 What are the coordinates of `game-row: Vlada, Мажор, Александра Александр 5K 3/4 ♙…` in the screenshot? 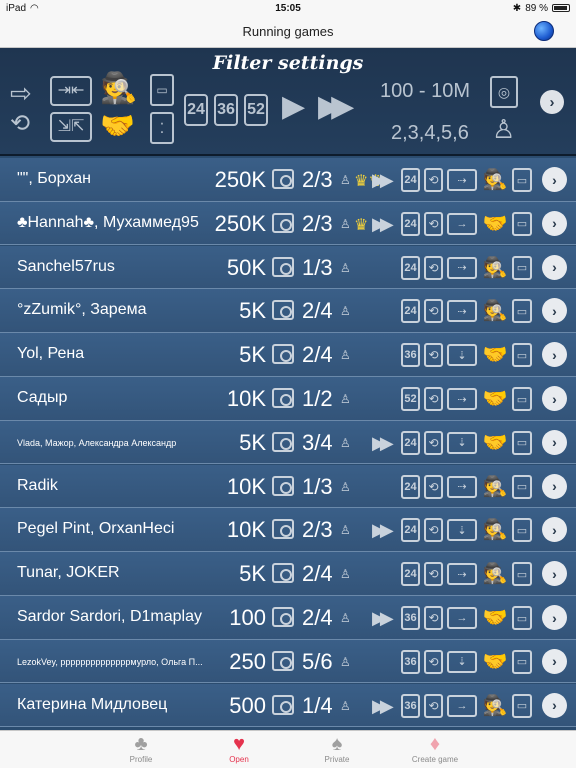 It's located at (288, 442).